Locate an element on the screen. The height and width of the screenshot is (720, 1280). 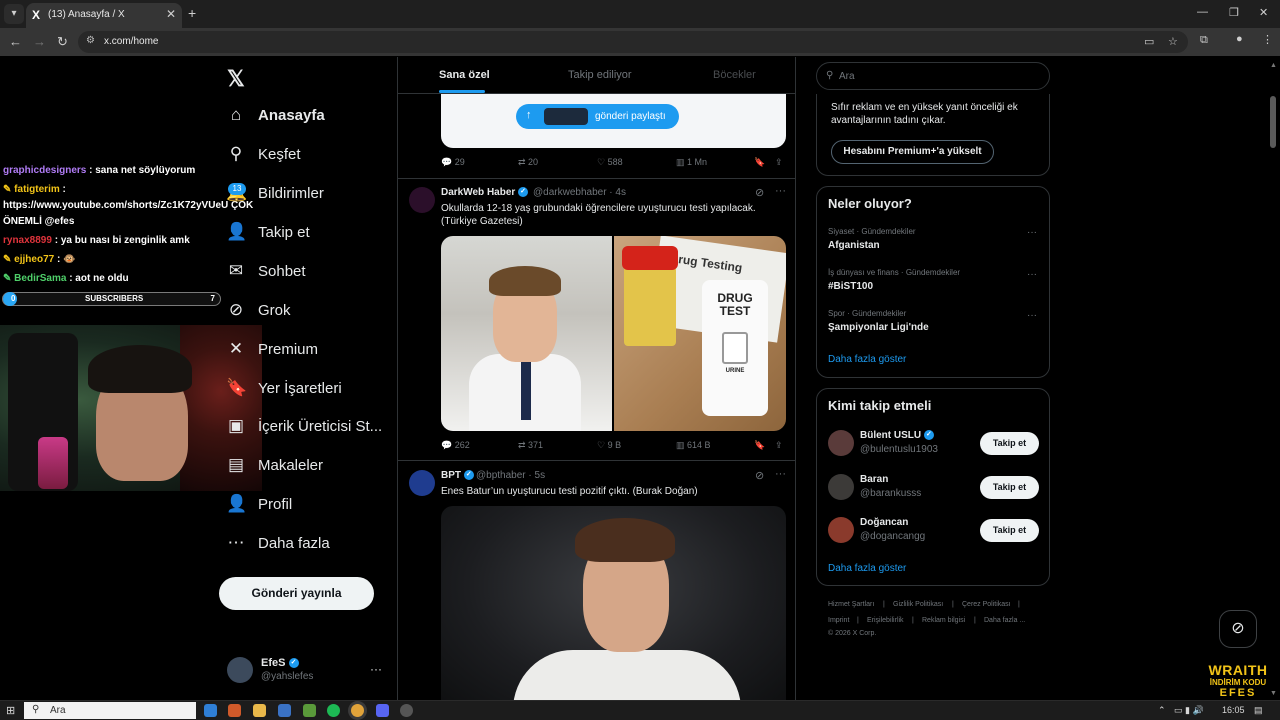
discord-icon is located at coordinates (382, 710).